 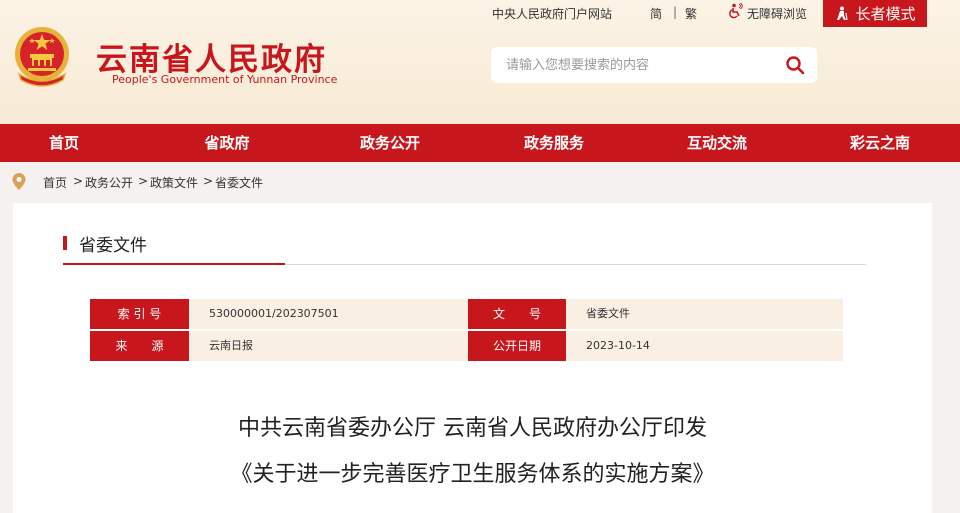 What do you see at coordinates (139, 346) in the screenshot?
I see `source-label: 来 源` at bounding box center [139, 346].